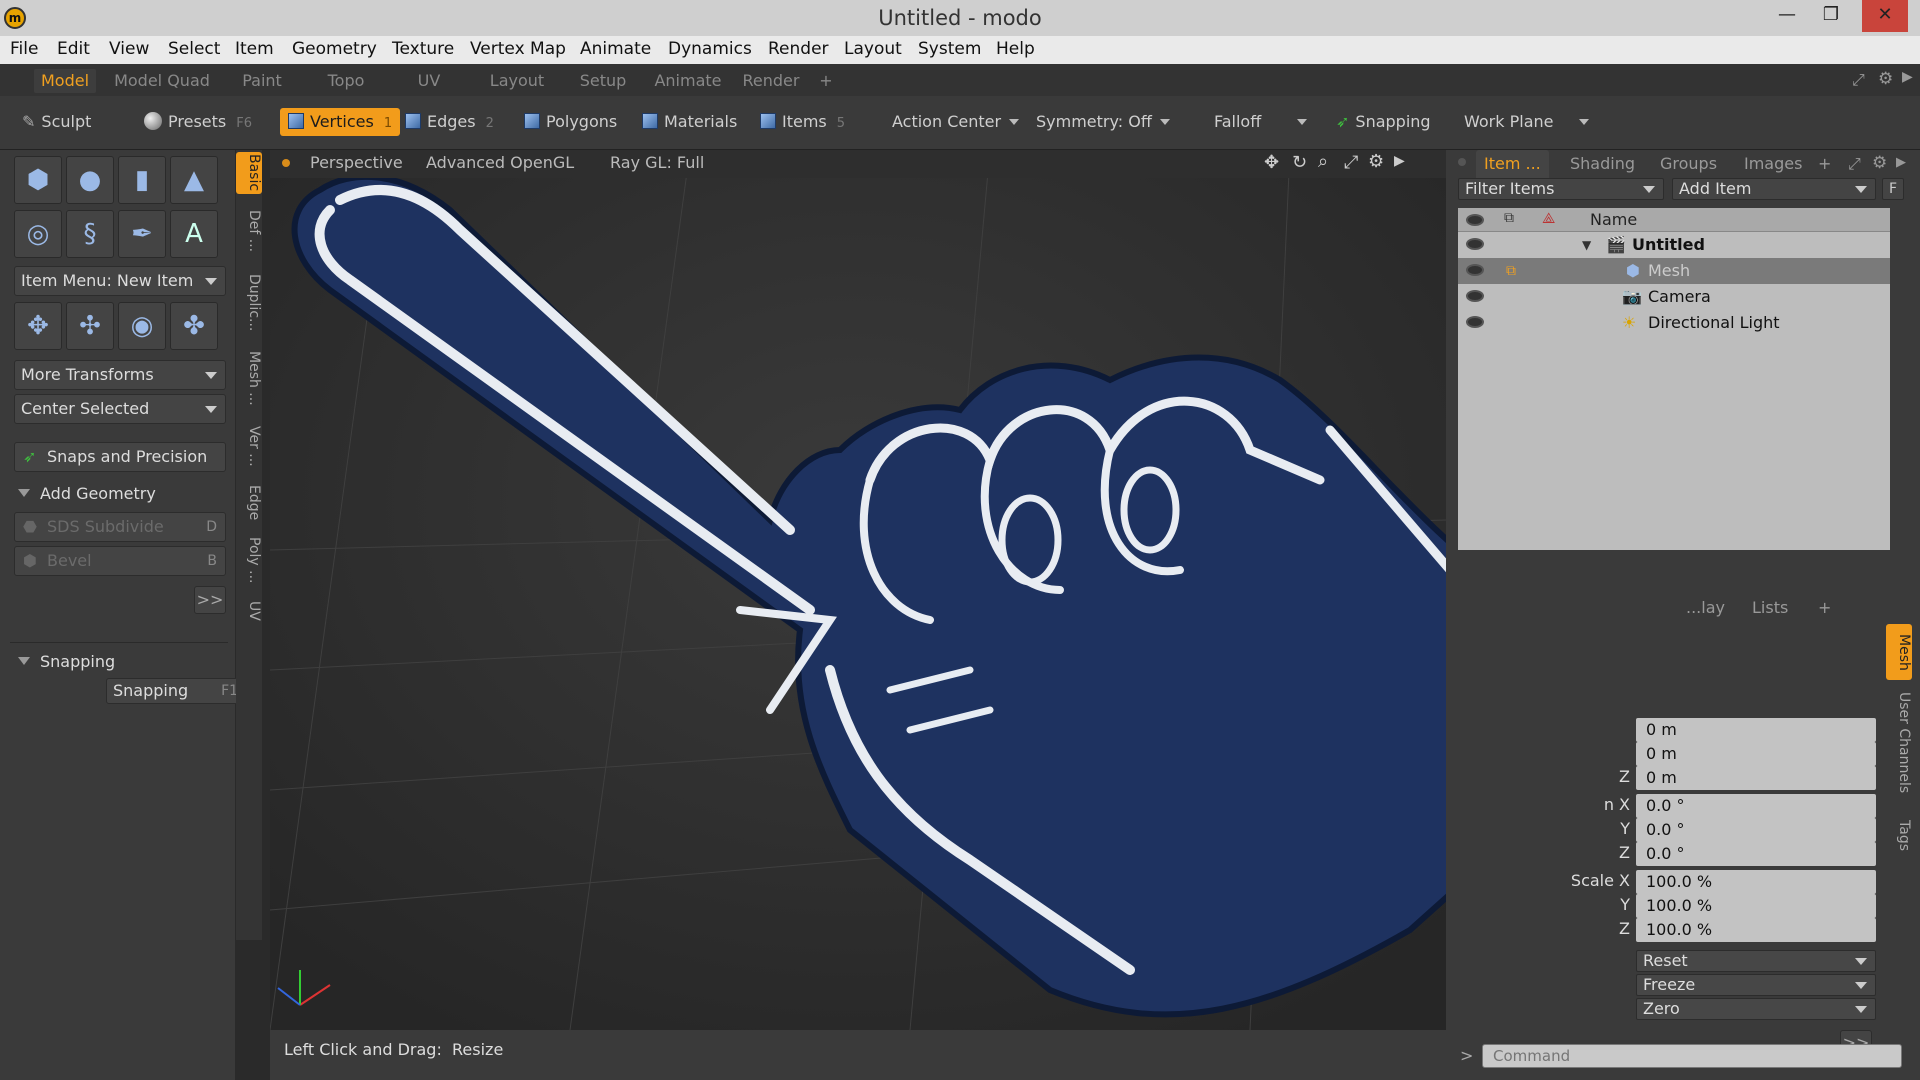 The image size is (1920, 1080). What do you see at coordinates (1831, 16) in the screenshot?
I see `restore-icon: ❐` at bounding box center [1831, 16].